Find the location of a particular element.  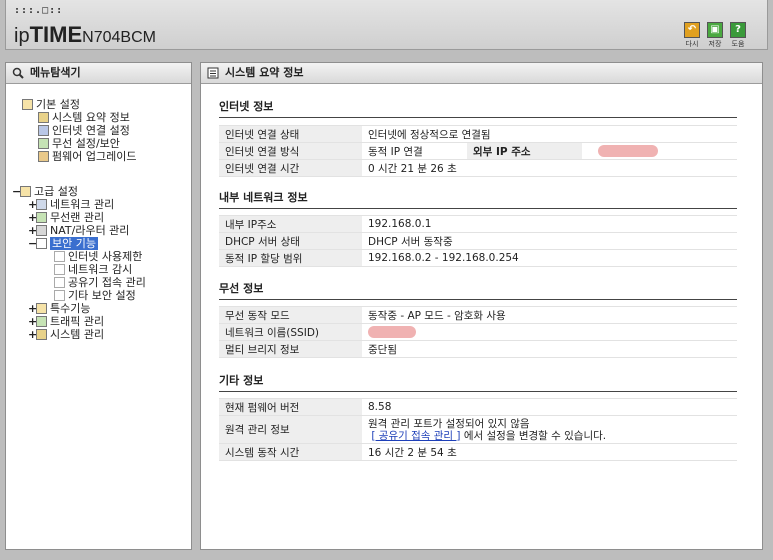

row-key: 현재 펌웨어 버전 is located at coordinates (290, 407).